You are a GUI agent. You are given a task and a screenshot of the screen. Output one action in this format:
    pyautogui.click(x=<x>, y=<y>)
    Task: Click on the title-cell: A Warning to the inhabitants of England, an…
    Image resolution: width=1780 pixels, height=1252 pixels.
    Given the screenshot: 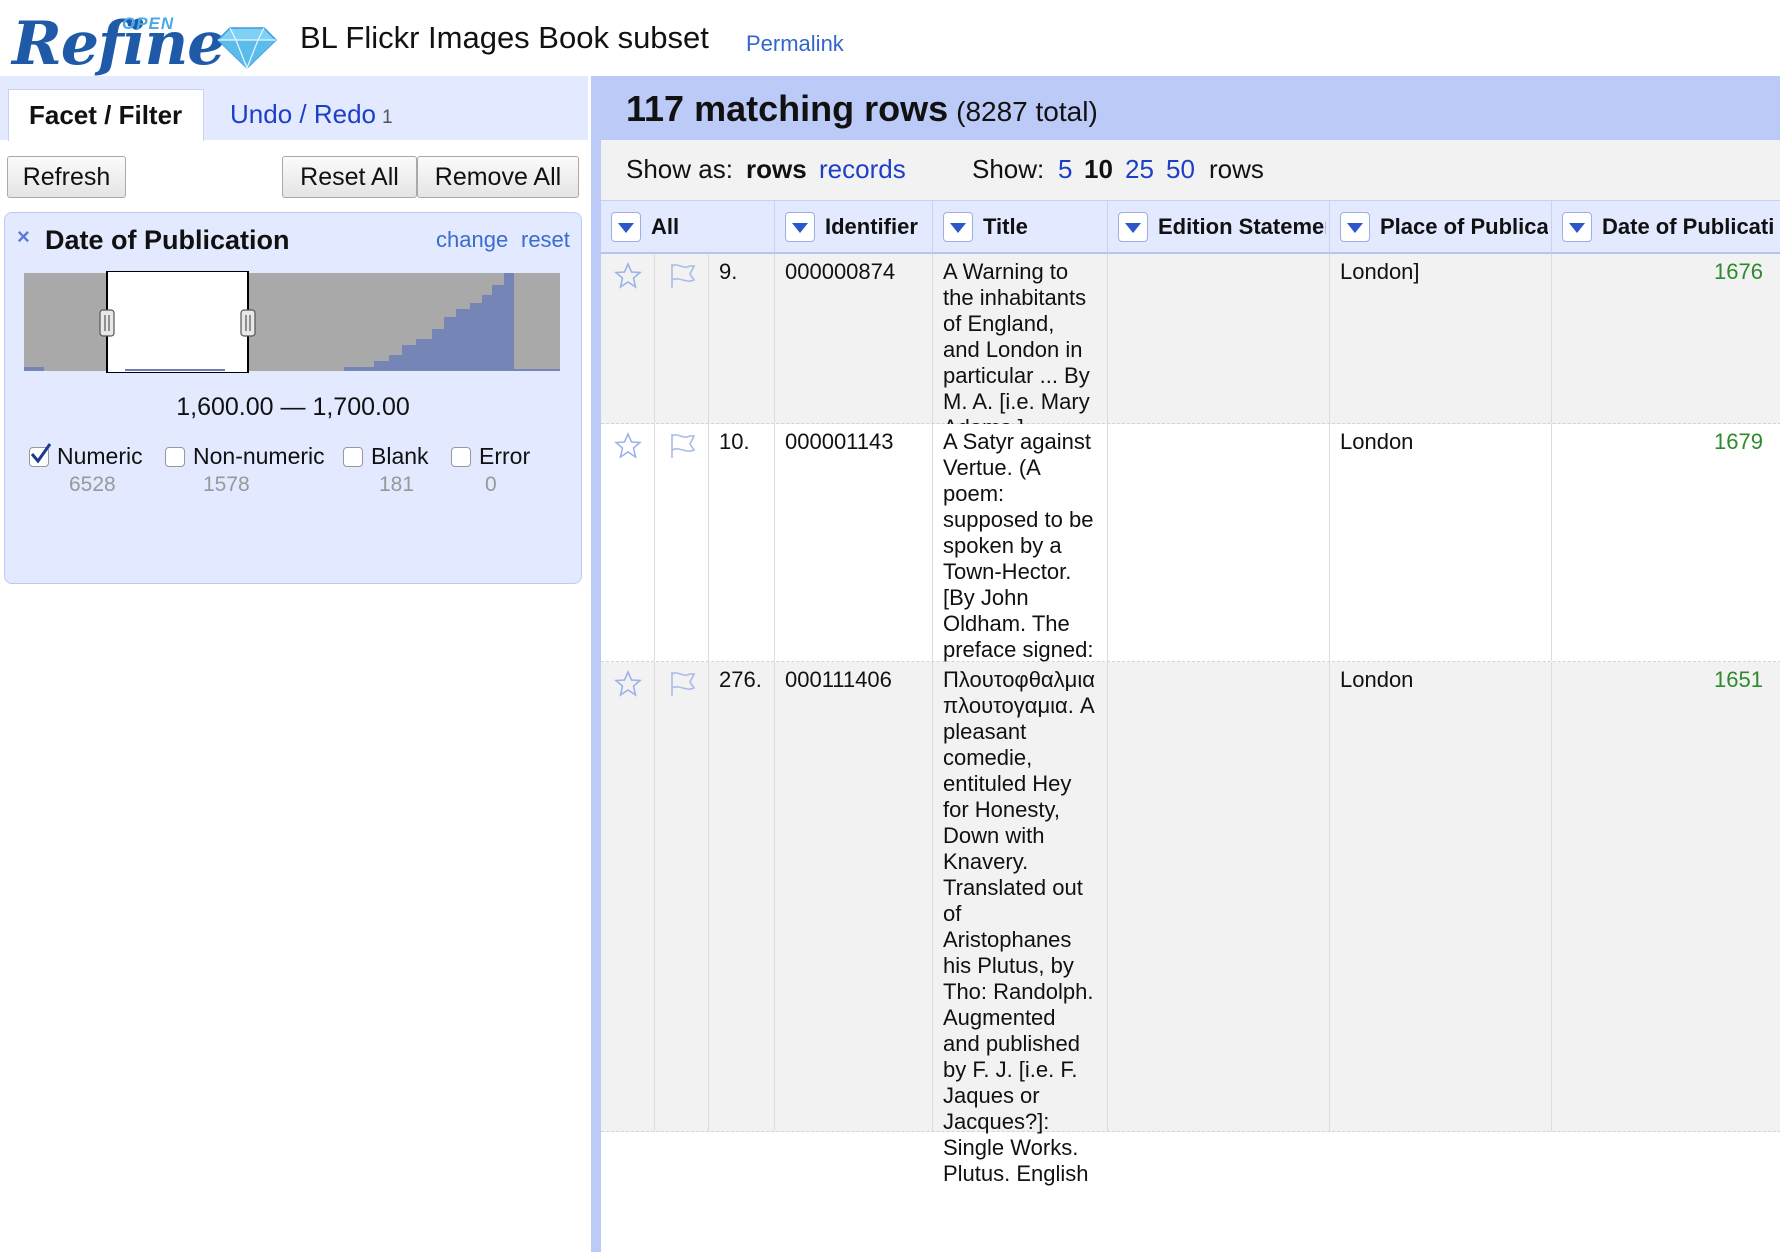 What is the action you would take?
    pyautogui.click(x=1020, y=347)
    